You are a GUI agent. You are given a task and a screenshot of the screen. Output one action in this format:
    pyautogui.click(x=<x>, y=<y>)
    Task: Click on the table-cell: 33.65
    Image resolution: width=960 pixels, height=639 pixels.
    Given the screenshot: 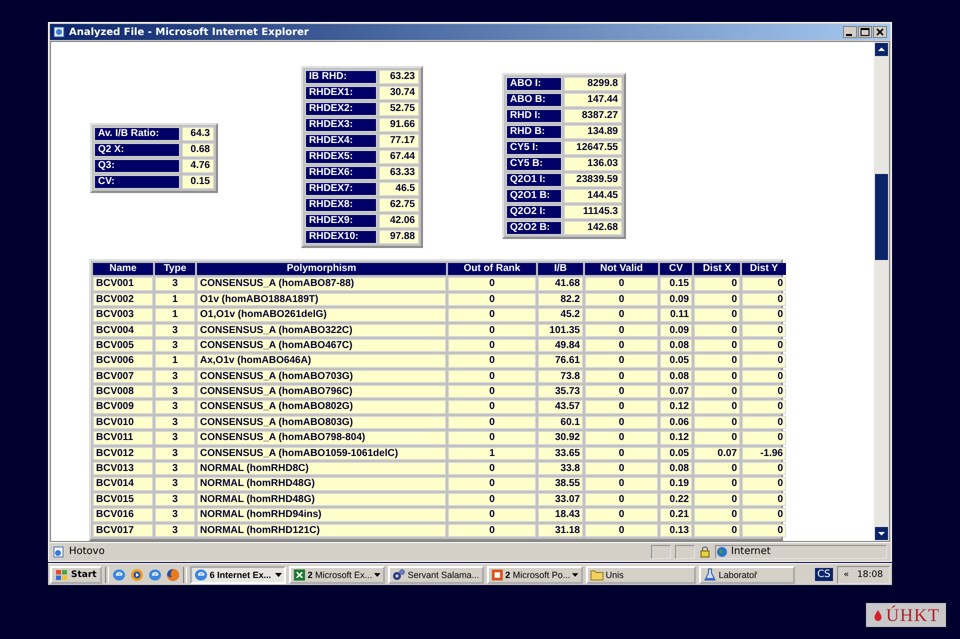 What is the action you would take?
    pyautogui.click(x=560, y=453)
    